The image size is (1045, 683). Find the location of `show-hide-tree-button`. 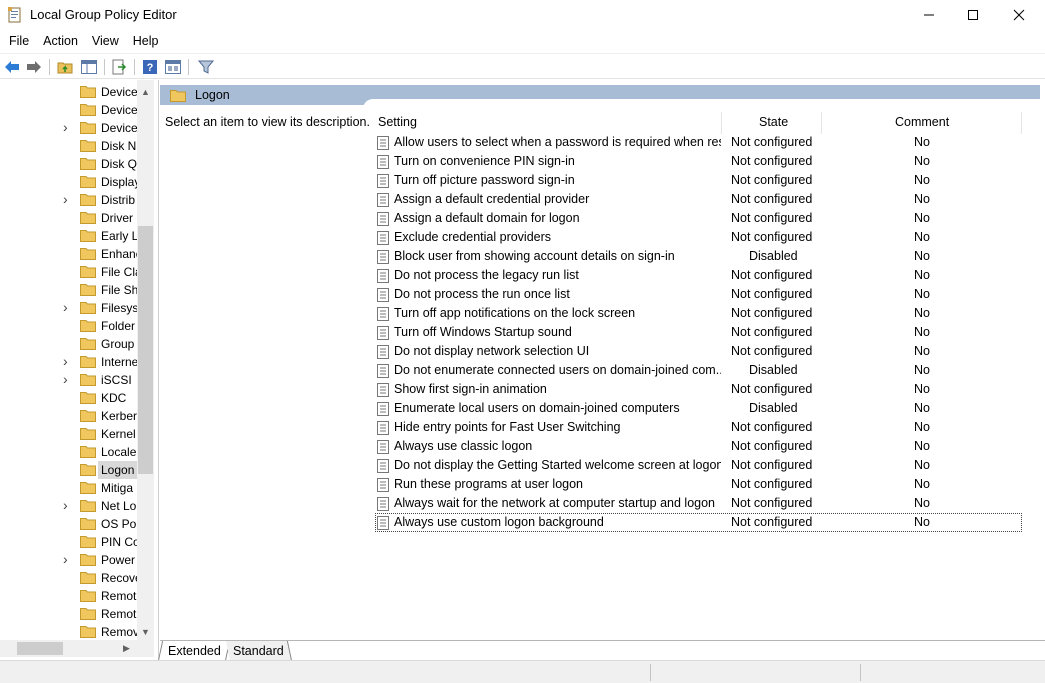

show-hide-tree-button is located at coordinates (89, 67).